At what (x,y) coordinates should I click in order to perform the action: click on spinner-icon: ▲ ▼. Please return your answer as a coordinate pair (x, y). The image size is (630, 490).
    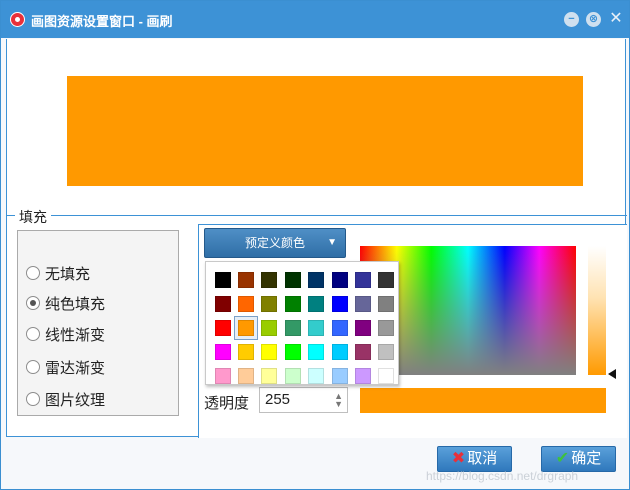
    Looking at the image, I should click on (338, 400).